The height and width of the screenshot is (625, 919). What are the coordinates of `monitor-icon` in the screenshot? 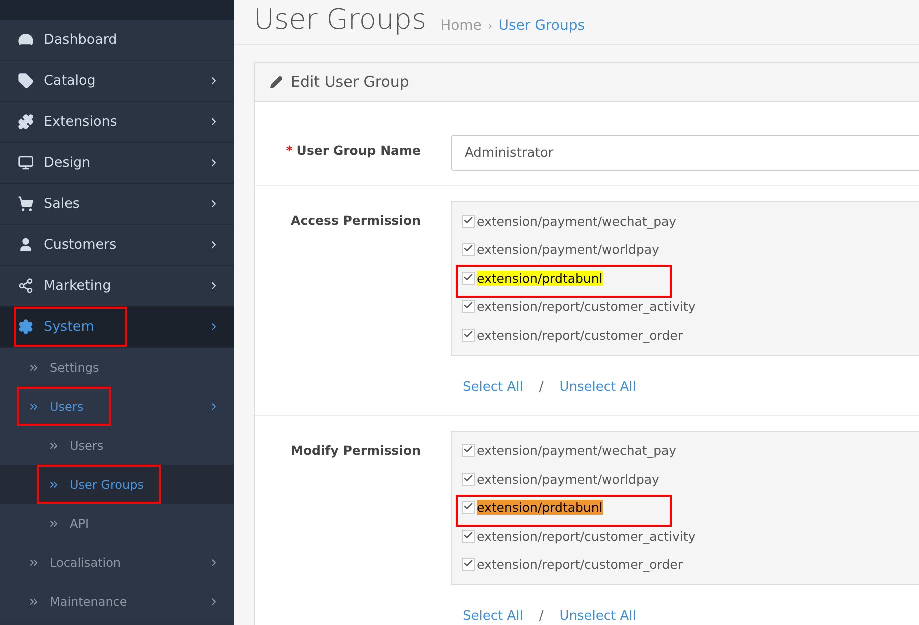 It's located at (26, 163).